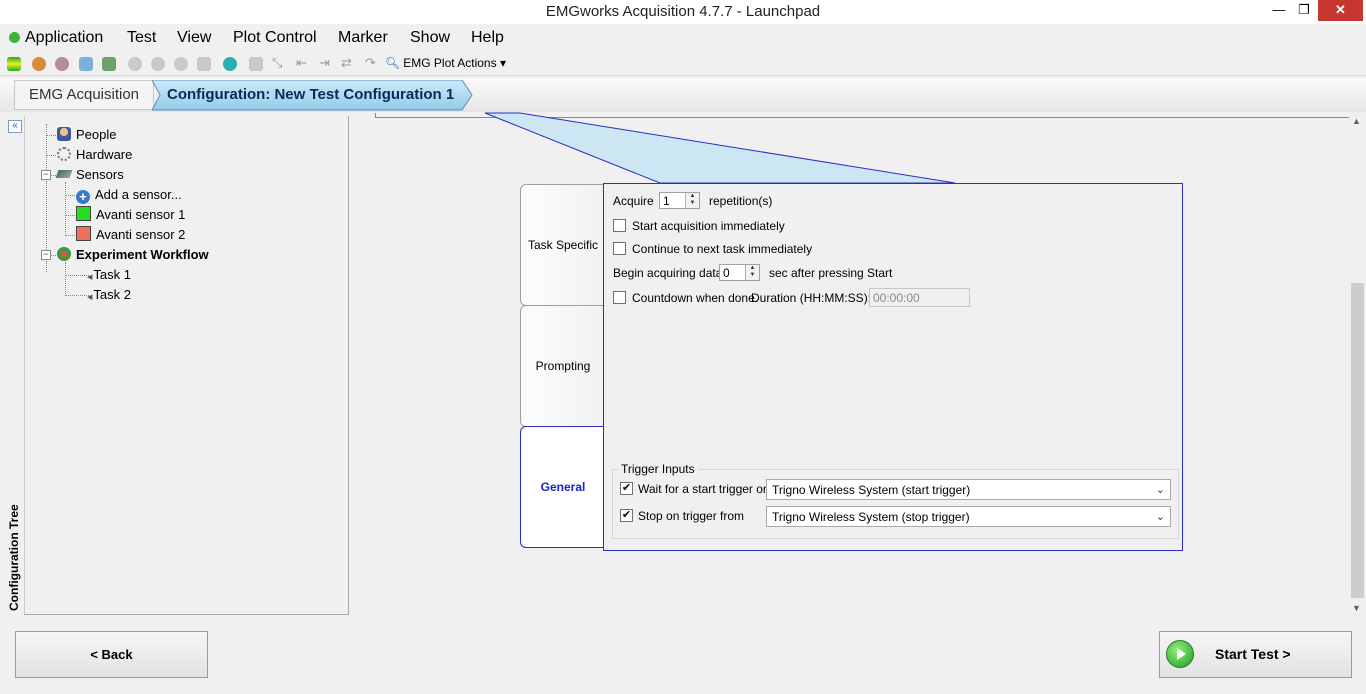 Image resolution: width=1366 pixels, height=694 pixels. What do you see at coordinates (626, 488) in the screenshot?
I see `wait-trigger-checkbox: ✔` at bounding box center [626, 488].